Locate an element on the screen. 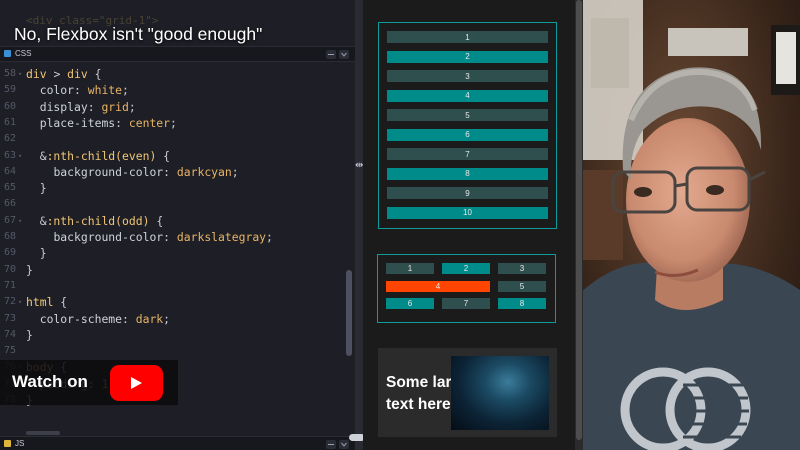 The height and width of the screenshot is (450, 800). line-number: 66 is located at coordinates (9, 204).